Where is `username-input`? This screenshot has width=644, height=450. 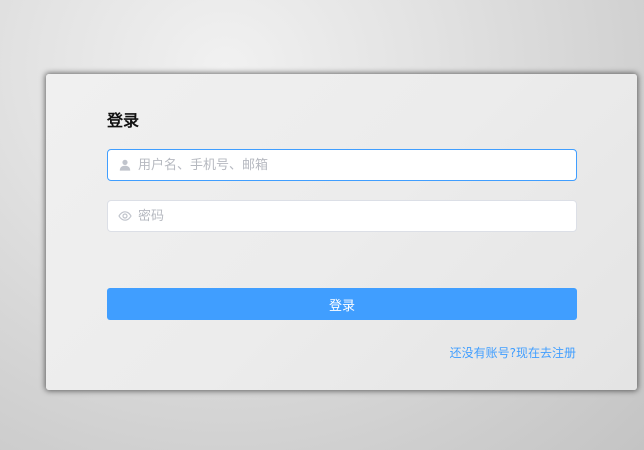
username-input is located at coordinates (357, 165).